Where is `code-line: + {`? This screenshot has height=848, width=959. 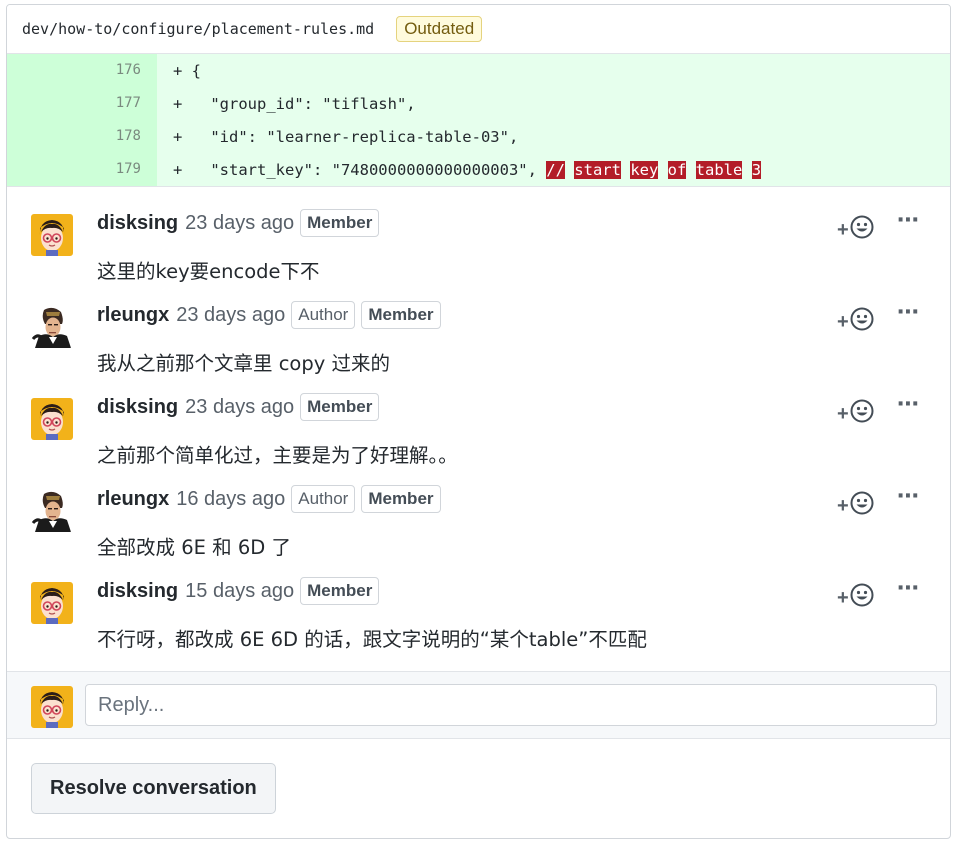 code-line: + { is located at coordinates (187, 70).